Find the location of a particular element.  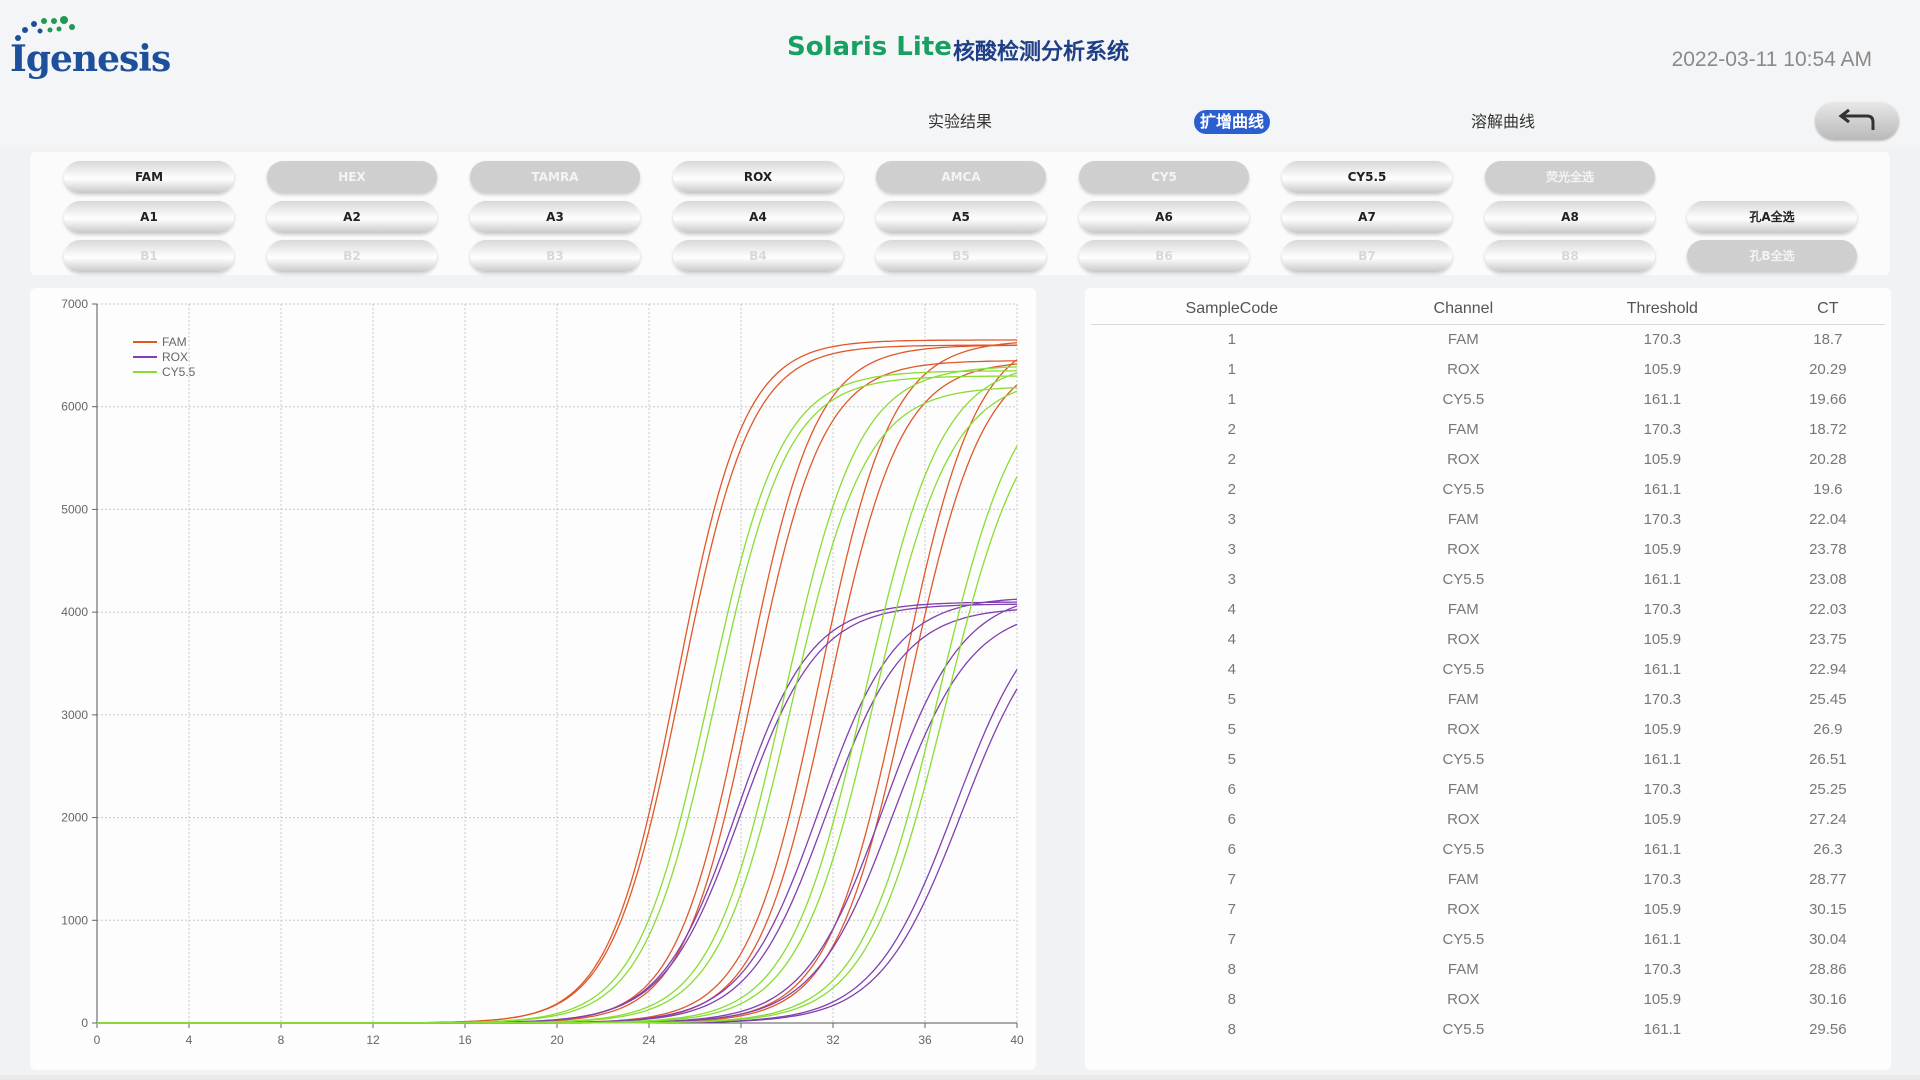

channel-button-6: CY5.5 is located at coordinates (1367, 177).